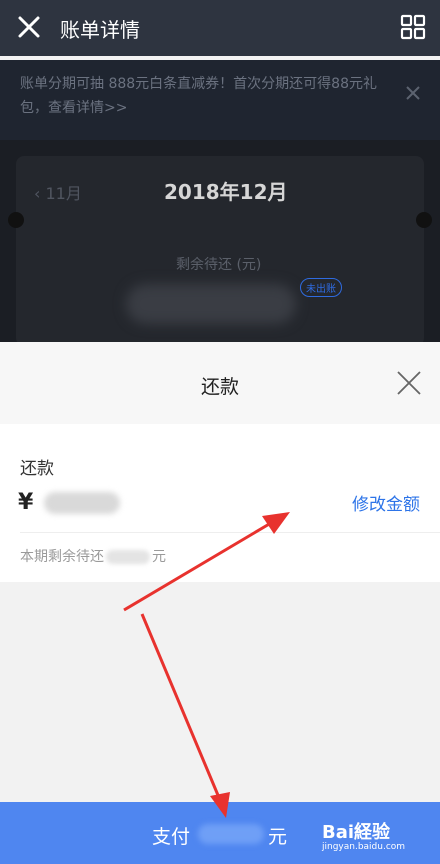 The width and height of the screenshot is (440, 864). I want to click on card-notch-left, so click(16, 220).